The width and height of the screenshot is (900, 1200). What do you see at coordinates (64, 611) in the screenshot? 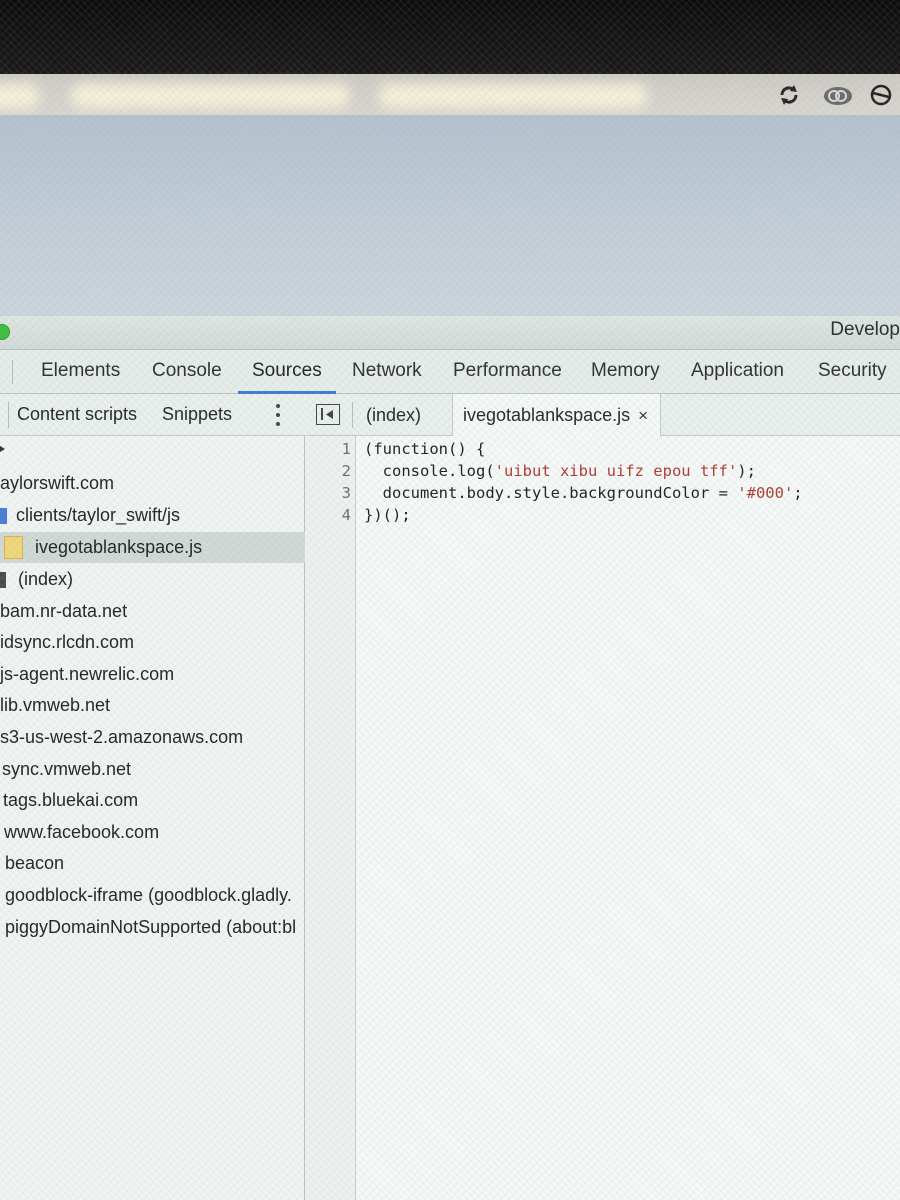
I see `tree-item-label: bam.nr-data.net` at bounding box center [64, 611].